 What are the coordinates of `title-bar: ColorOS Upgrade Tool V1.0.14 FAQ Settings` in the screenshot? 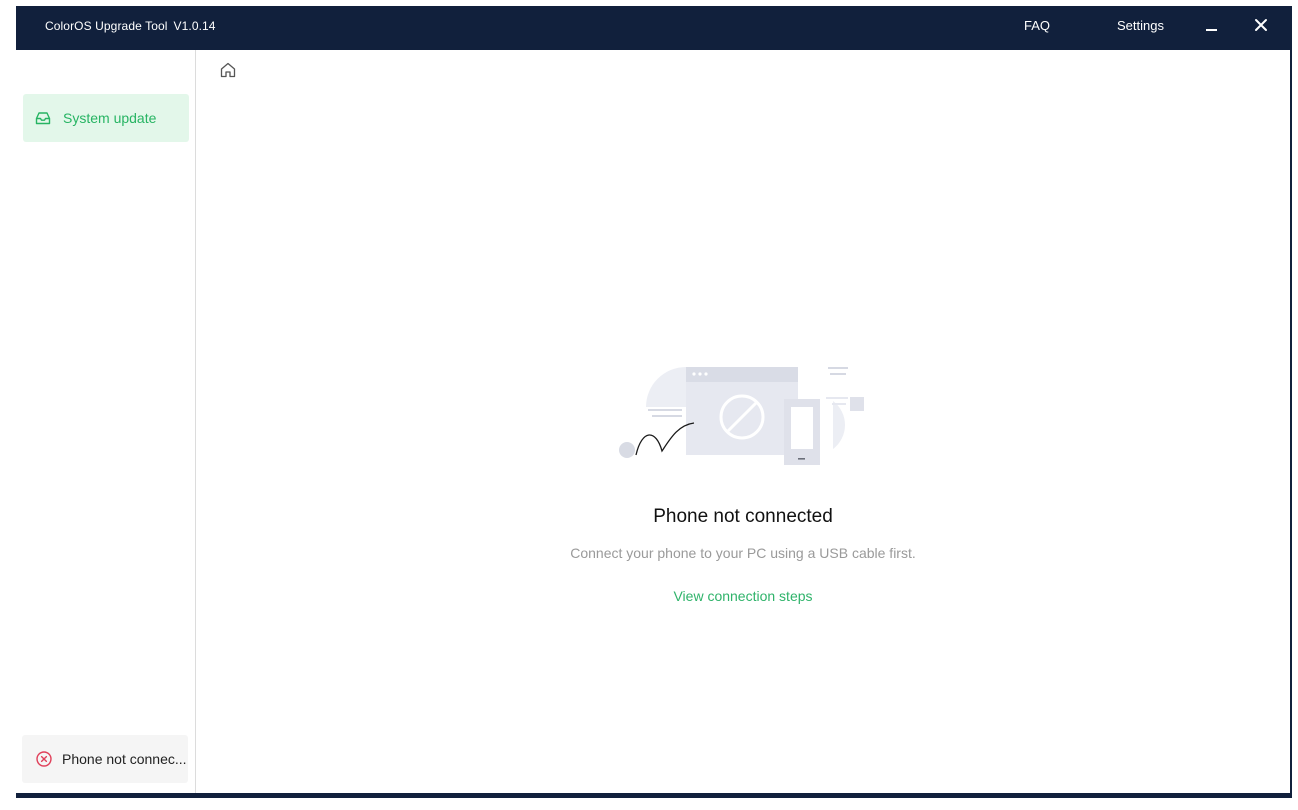 It's located at (654, 28).